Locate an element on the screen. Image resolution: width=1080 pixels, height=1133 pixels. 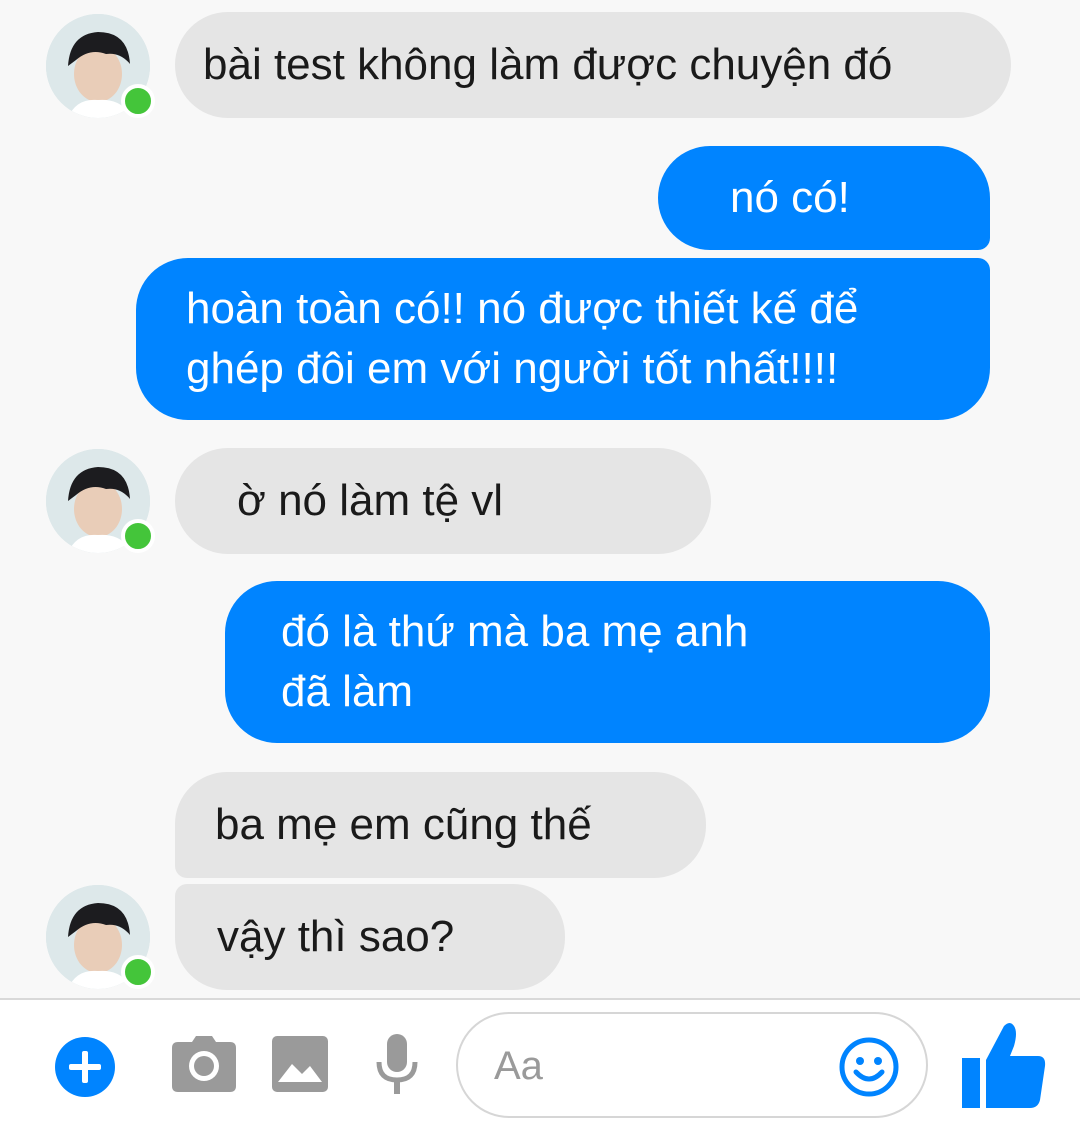
received-message-bubble: ba mẹ em cũng thế is located at coordinates (440, 825).